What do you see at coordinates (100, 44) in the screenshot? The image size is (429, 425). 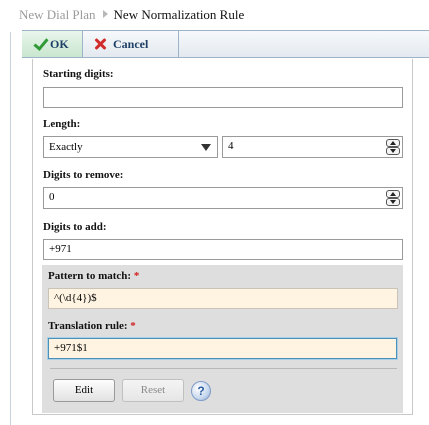 I see `close-icon` at bounding box center [100, 44].